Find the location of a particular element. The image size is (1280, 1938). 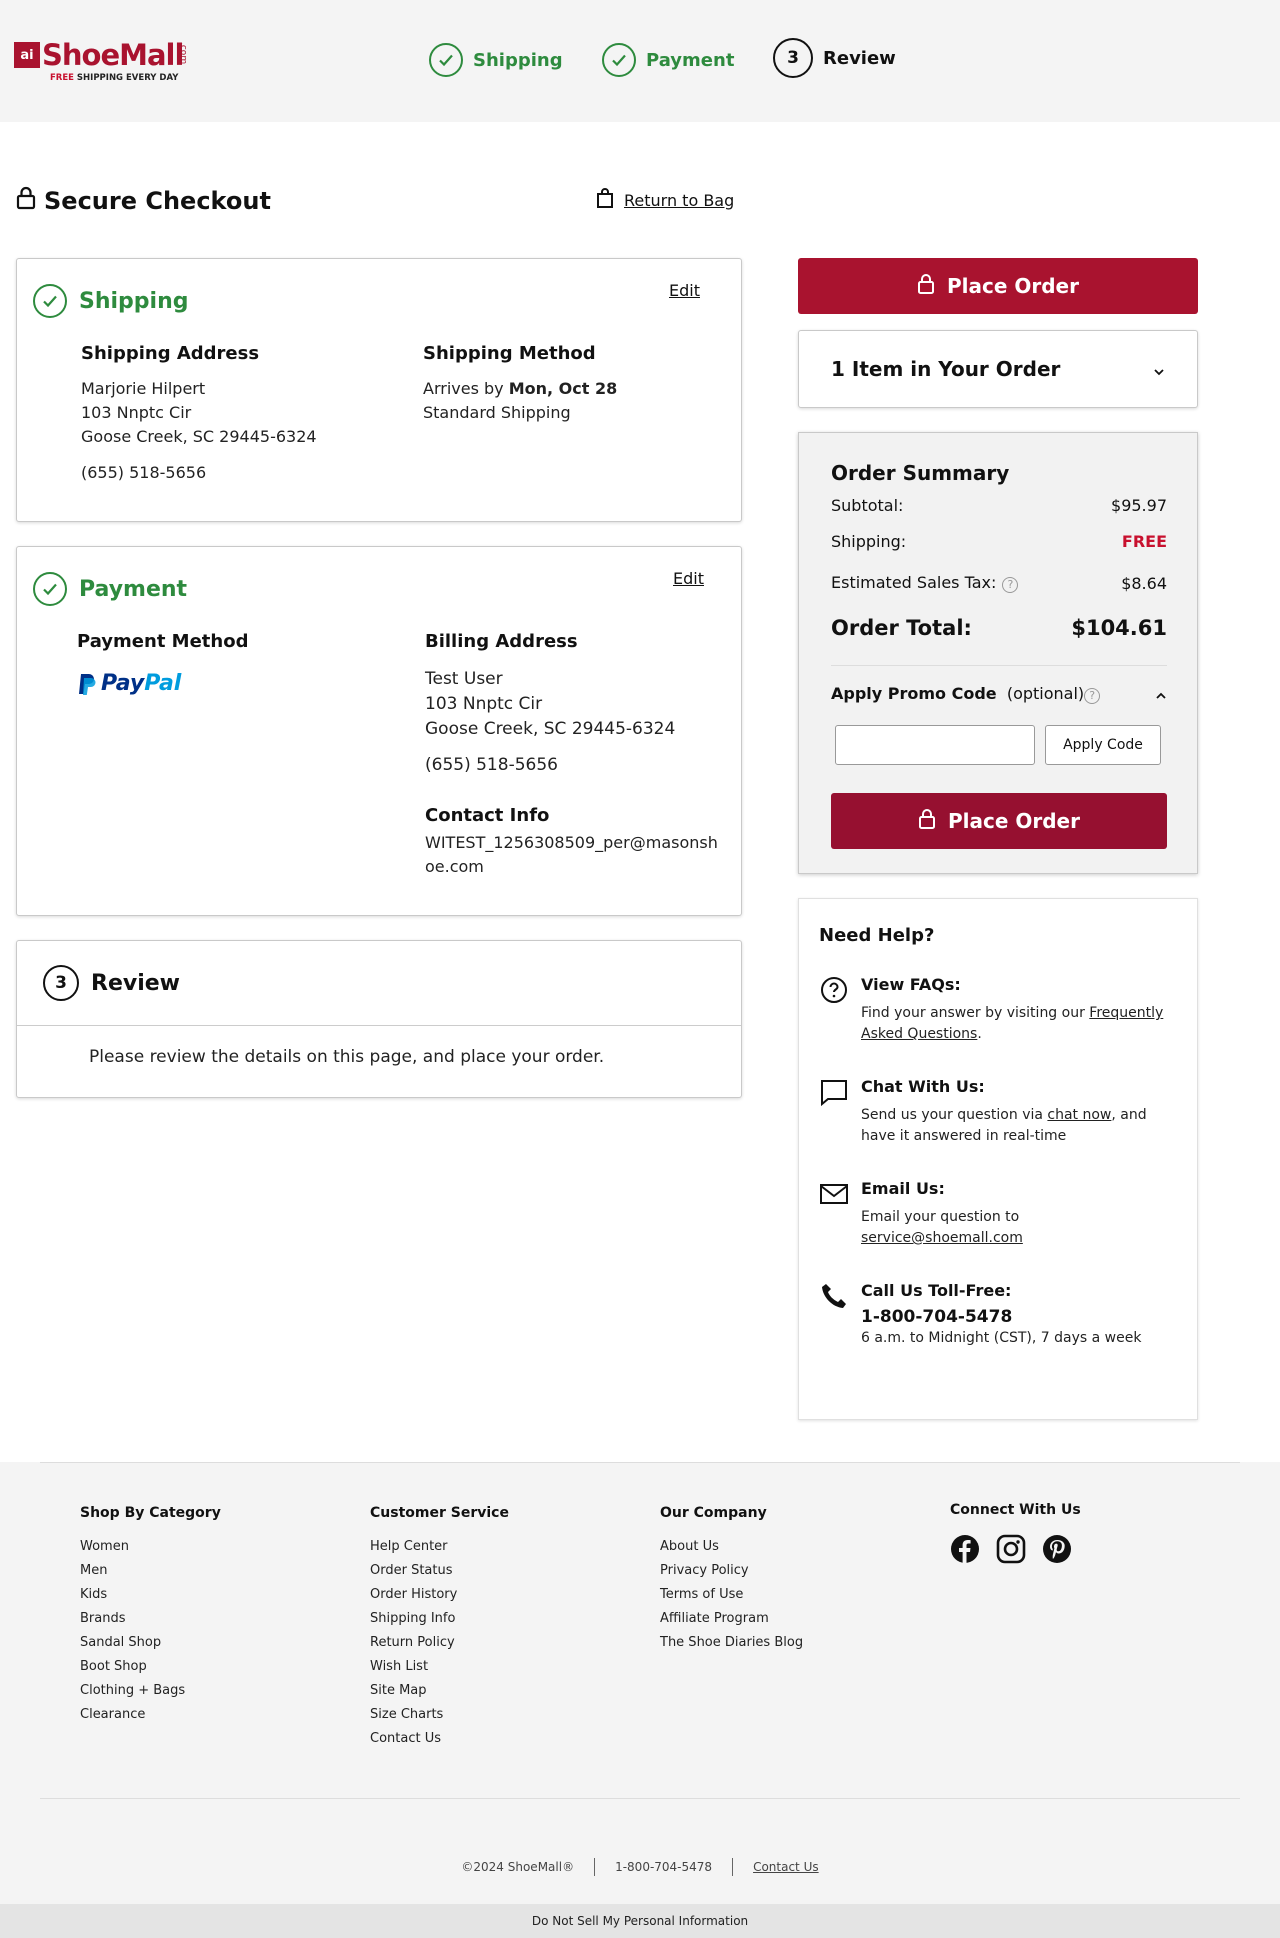

total-row: Order Total: $104.61 is located at coordinates (999, 628).